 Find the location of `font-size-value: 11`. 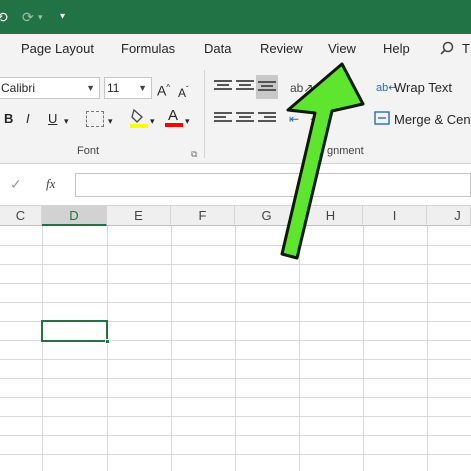

font-size-value: 11 is located at coordinates (113, 88).